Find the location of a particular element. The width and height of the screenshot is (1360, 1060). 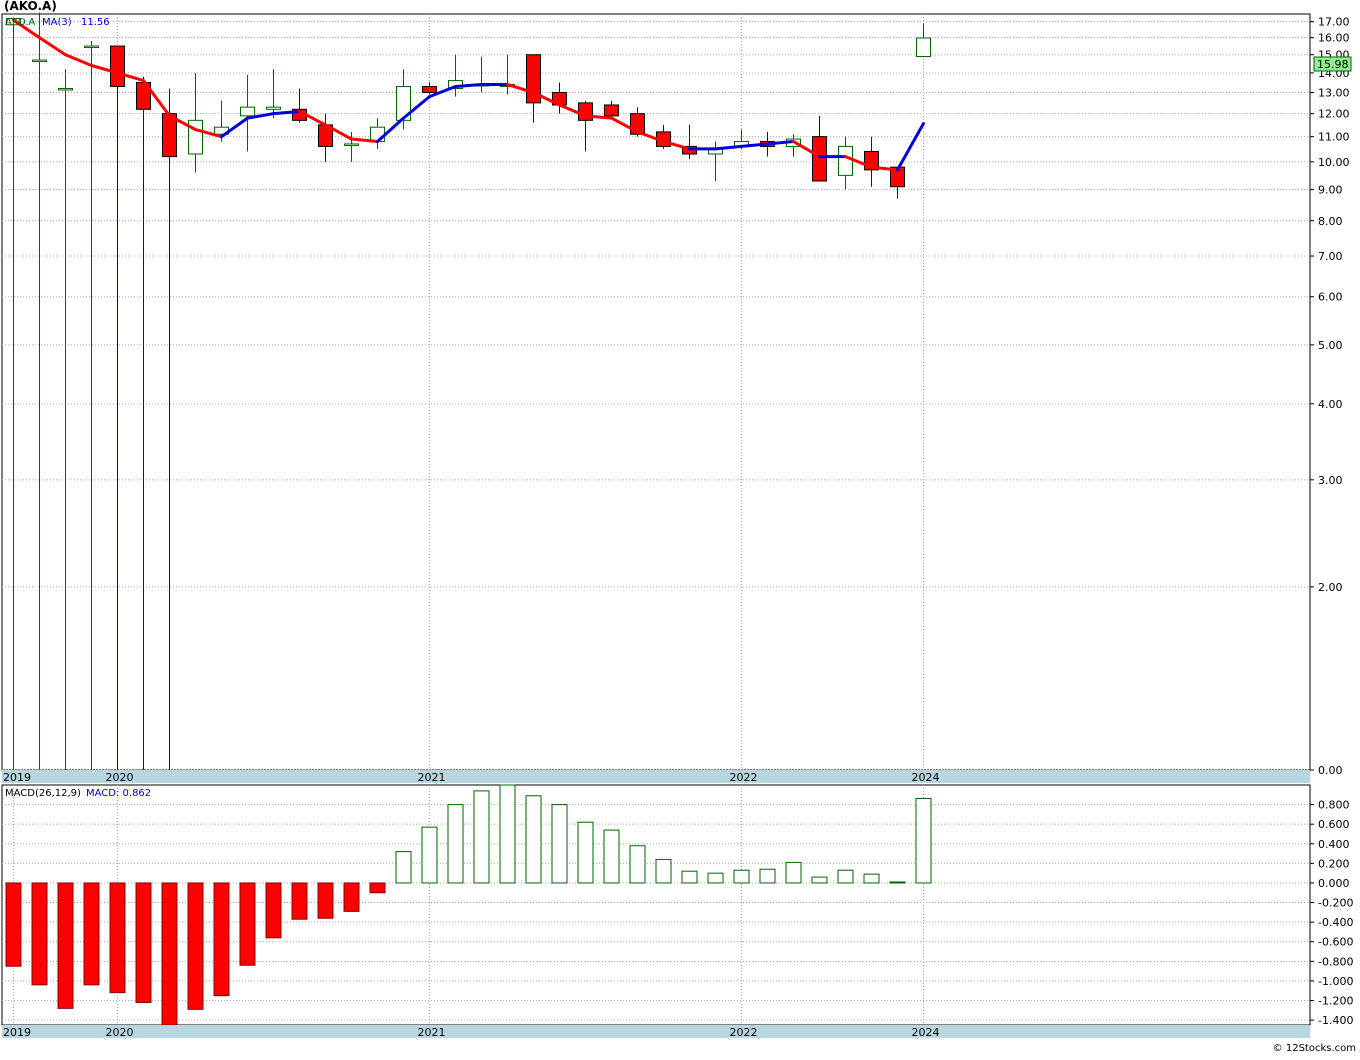

price-tick-label: 12.00 is located at coordinates (1334, 114).